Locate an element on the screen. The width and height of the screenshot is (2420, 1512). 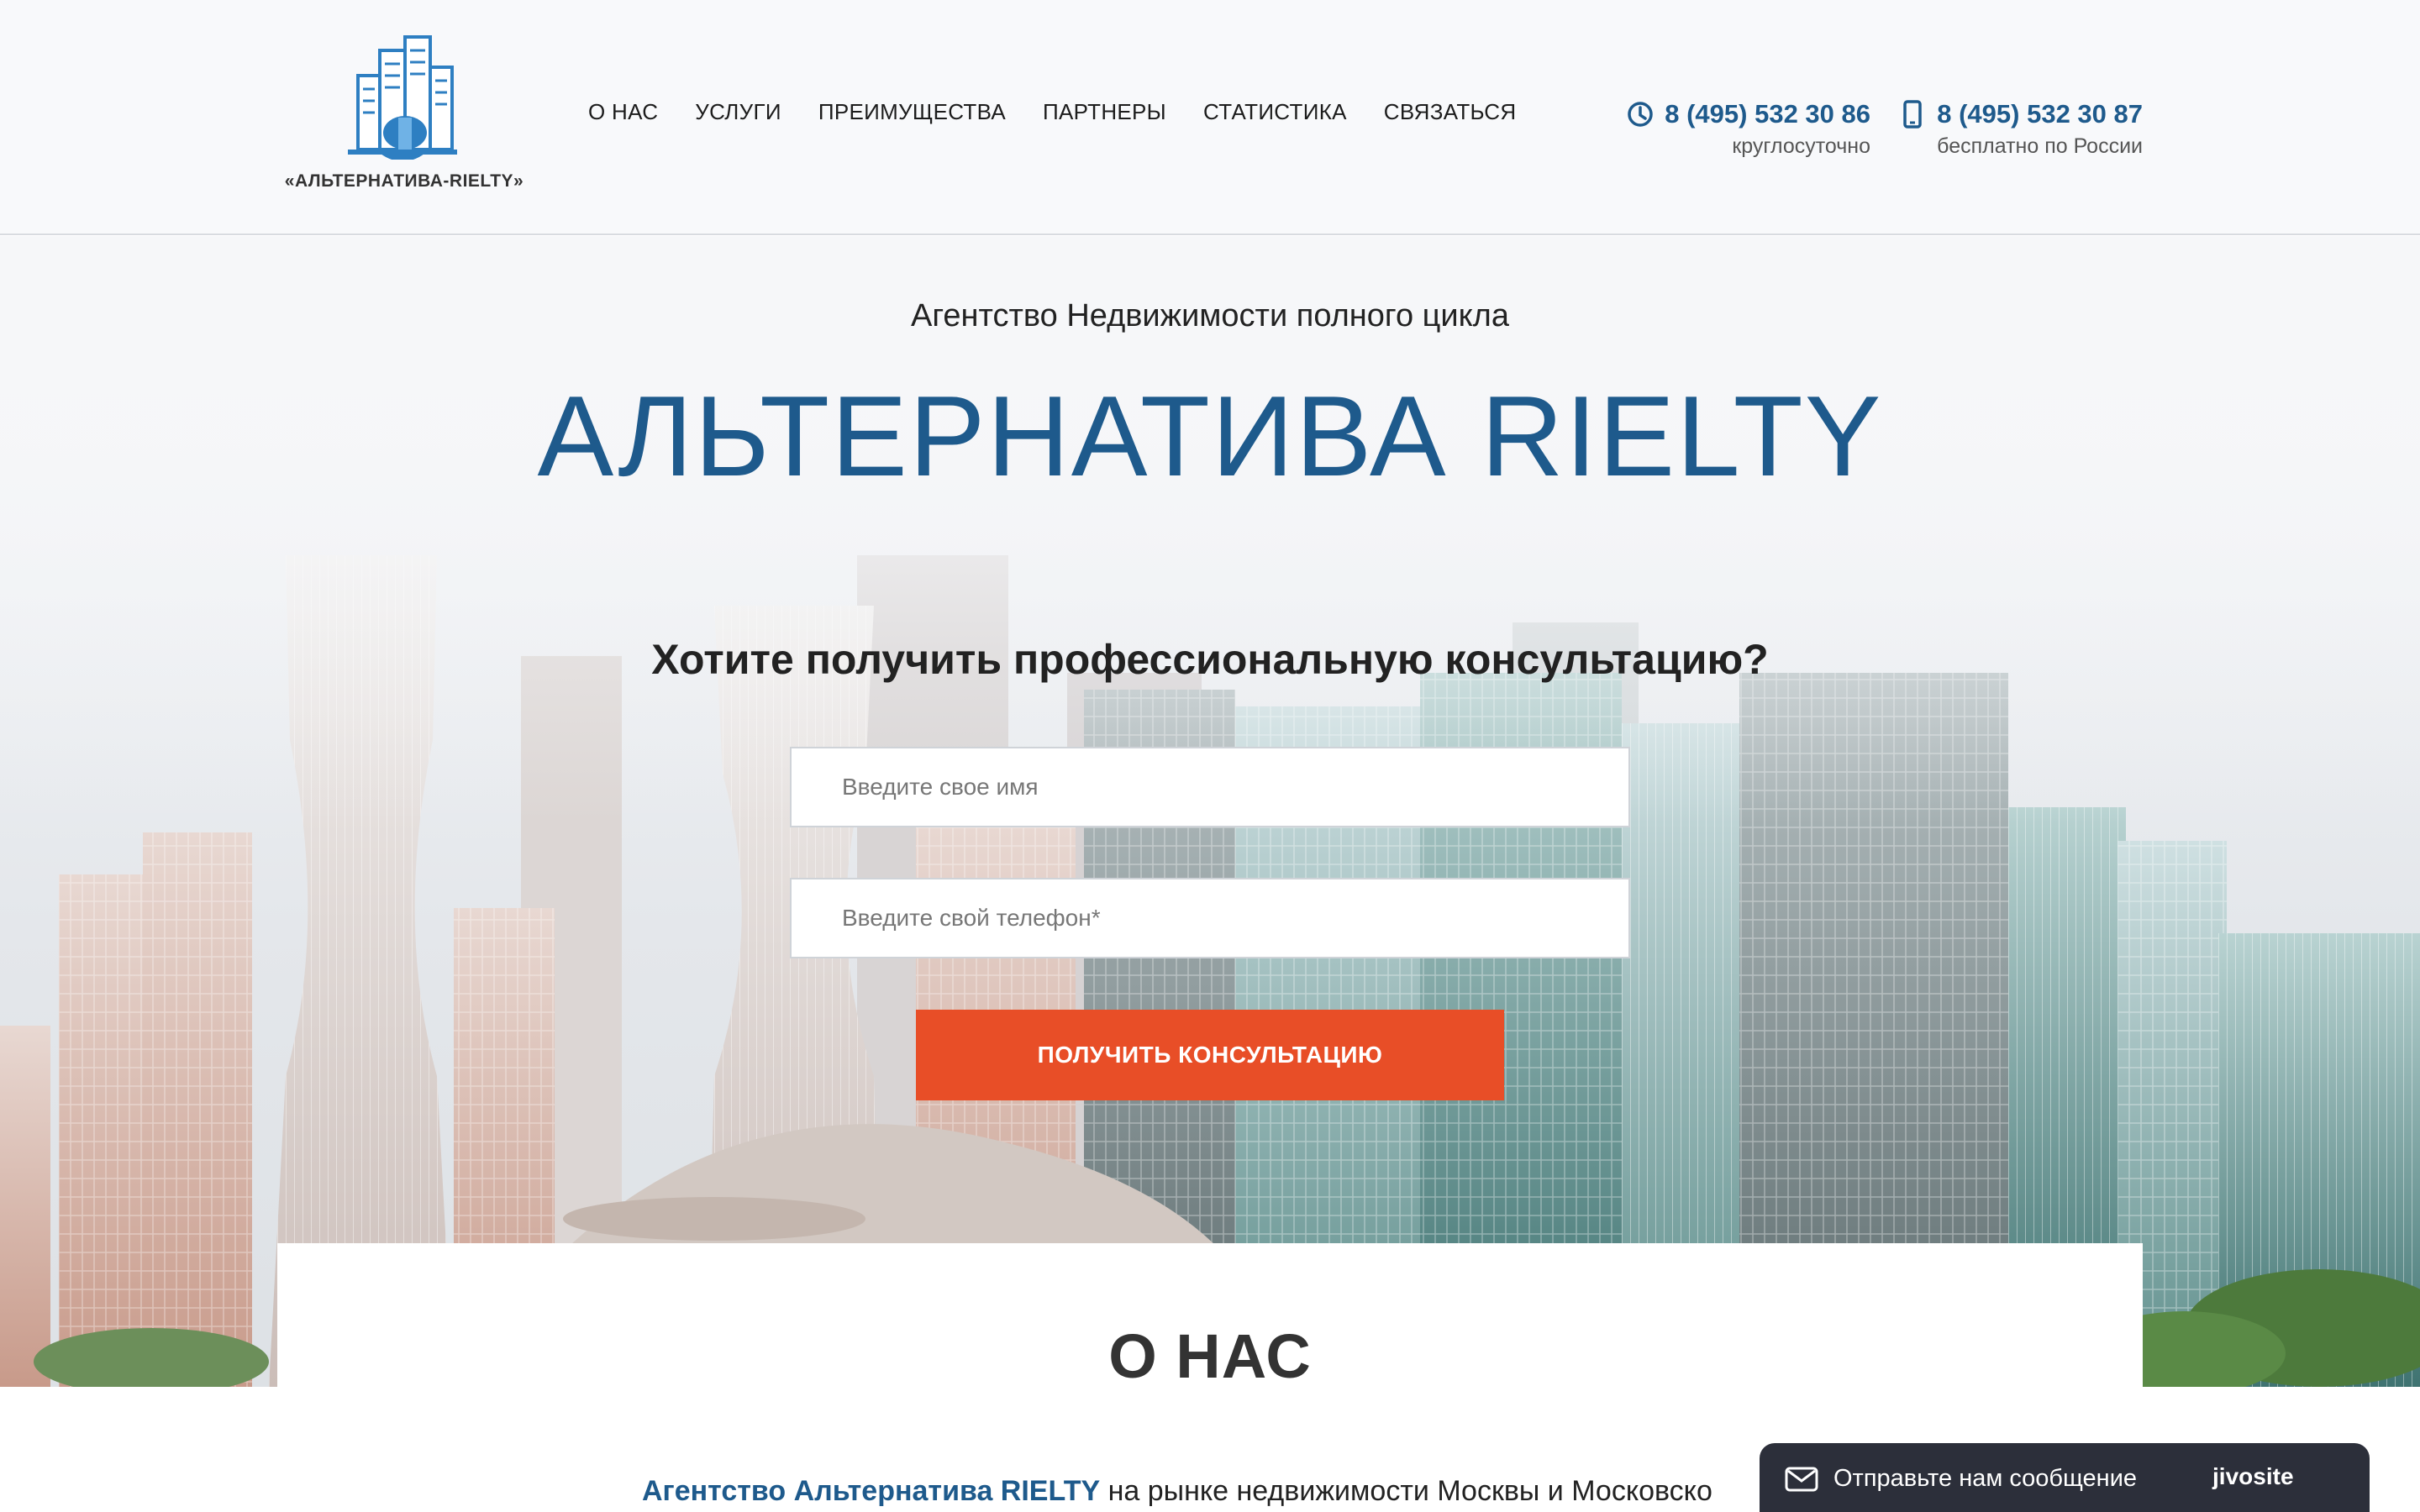
hero-title: АЛЬТЕРНАТИВА RIELTY is located at coordinates (1210, 436).